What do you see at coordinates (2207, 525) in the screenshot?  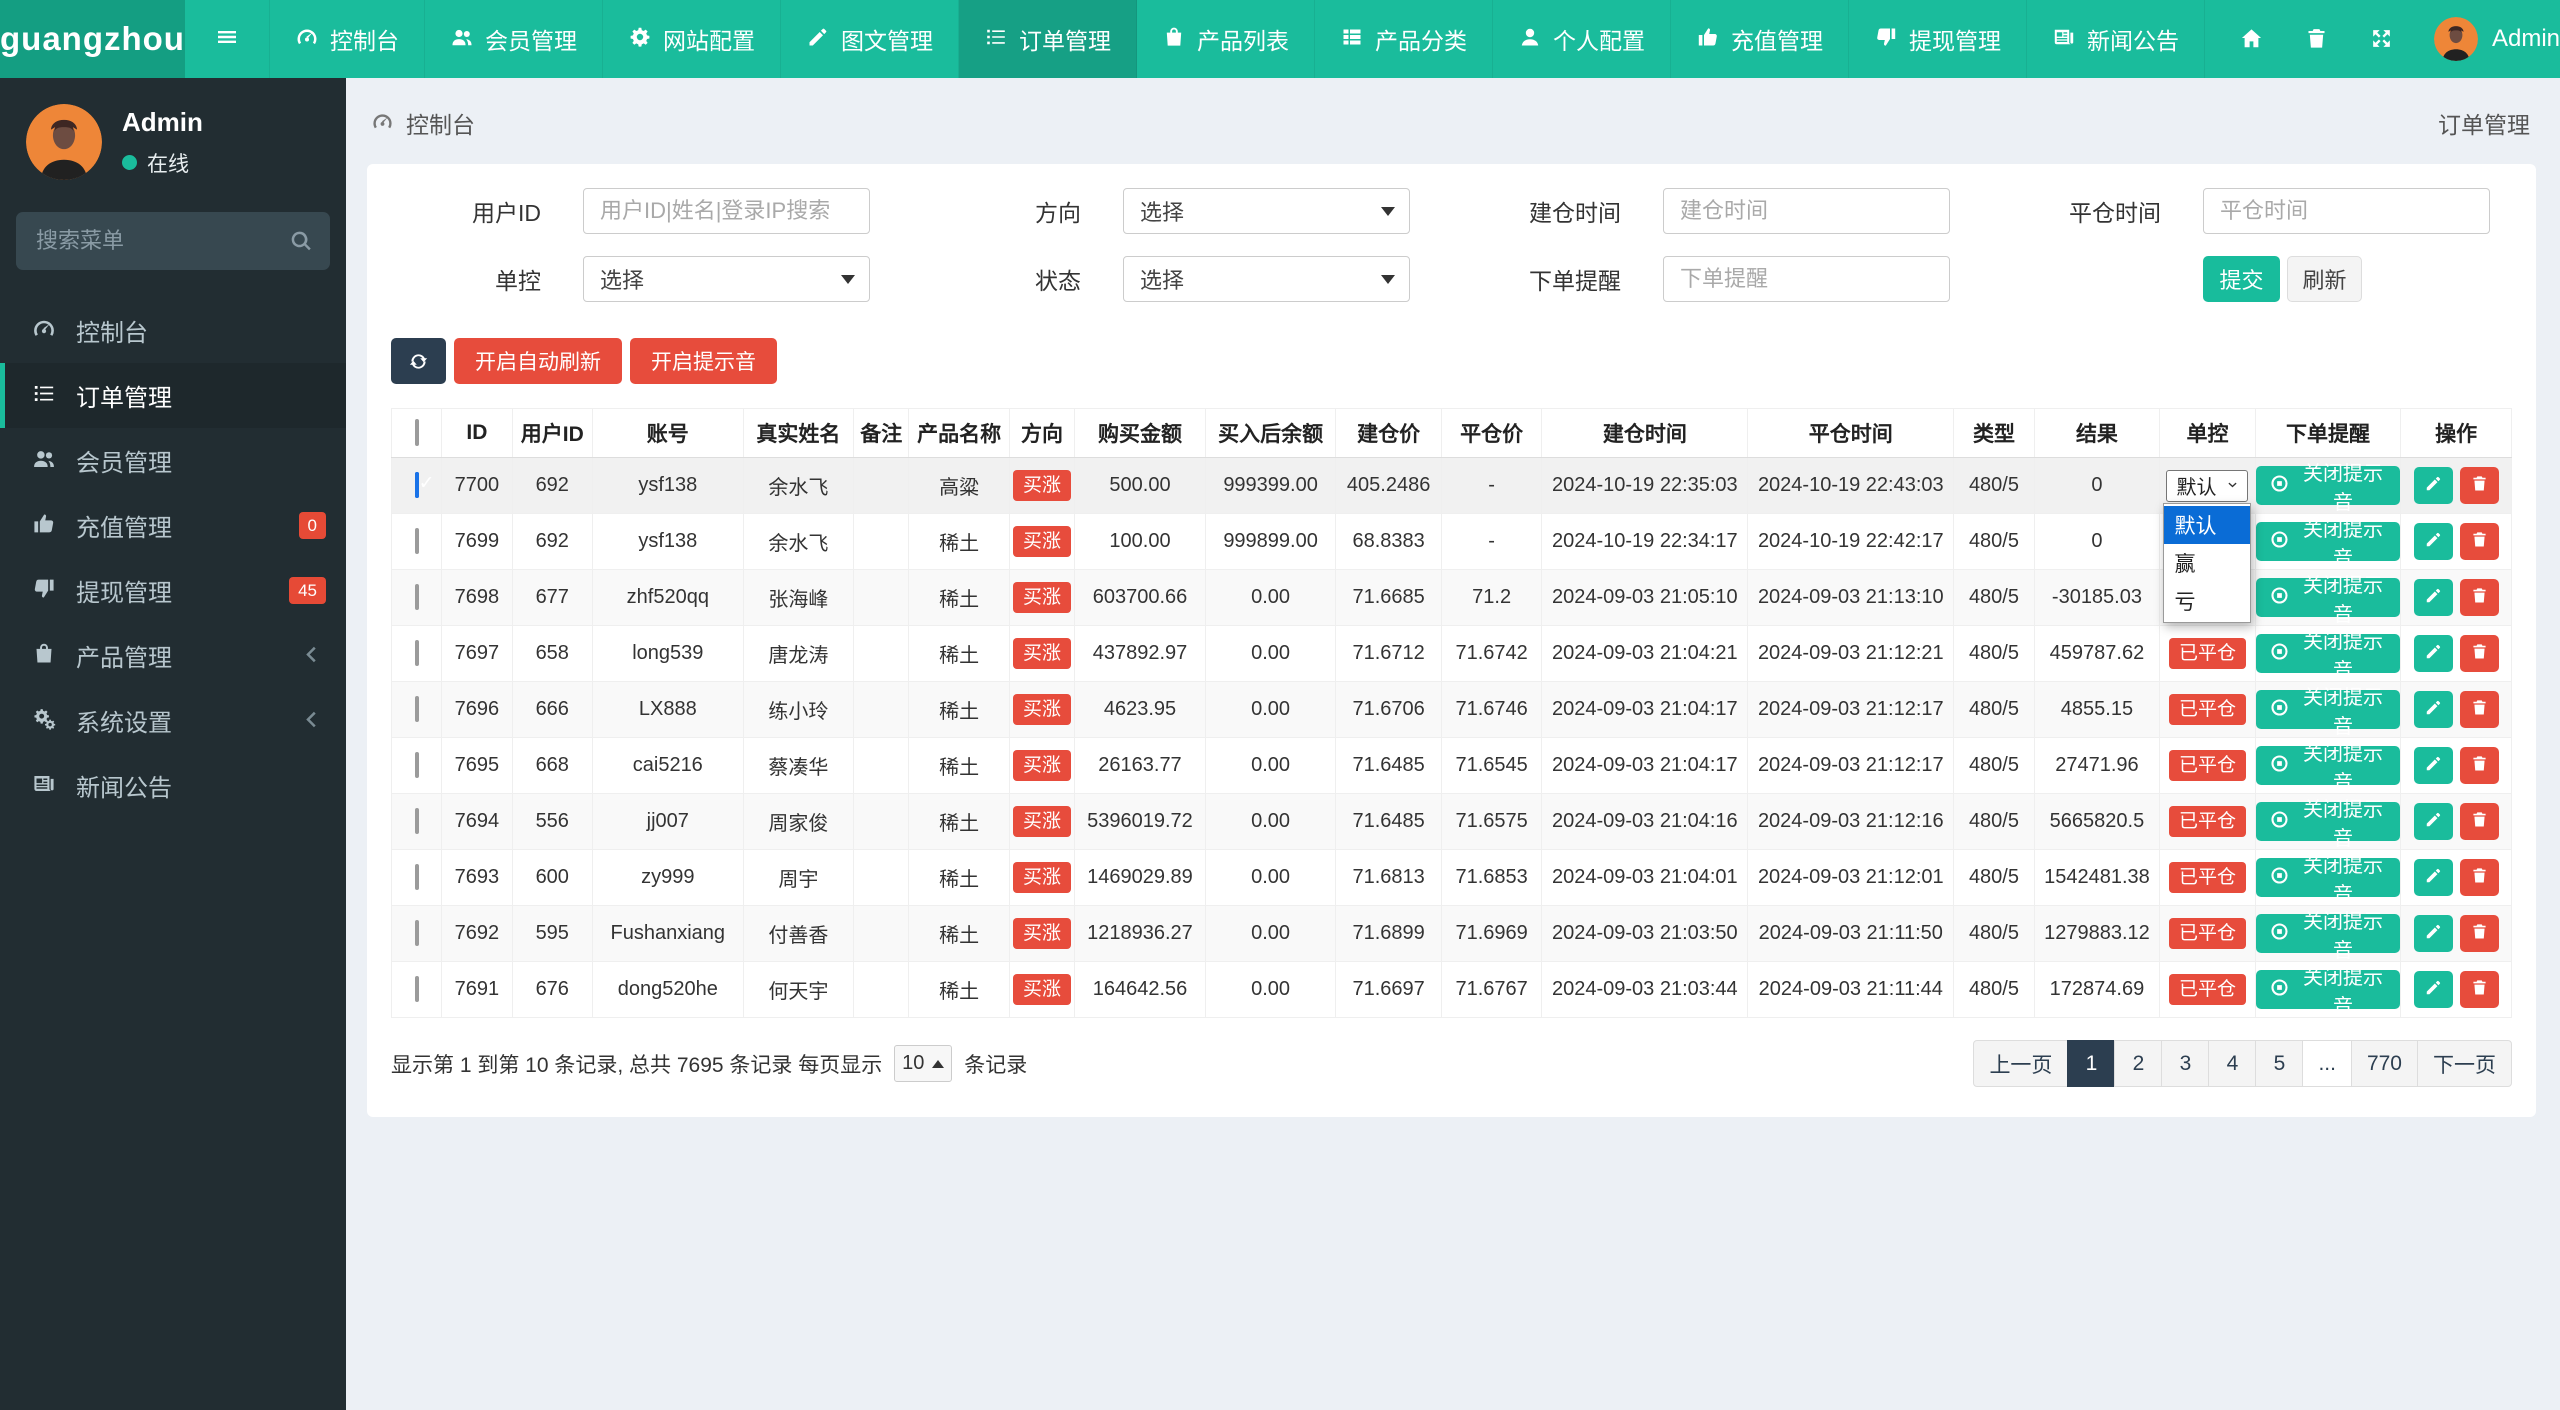 I see `control-option: 默认` at bounding box center [2207, 525].